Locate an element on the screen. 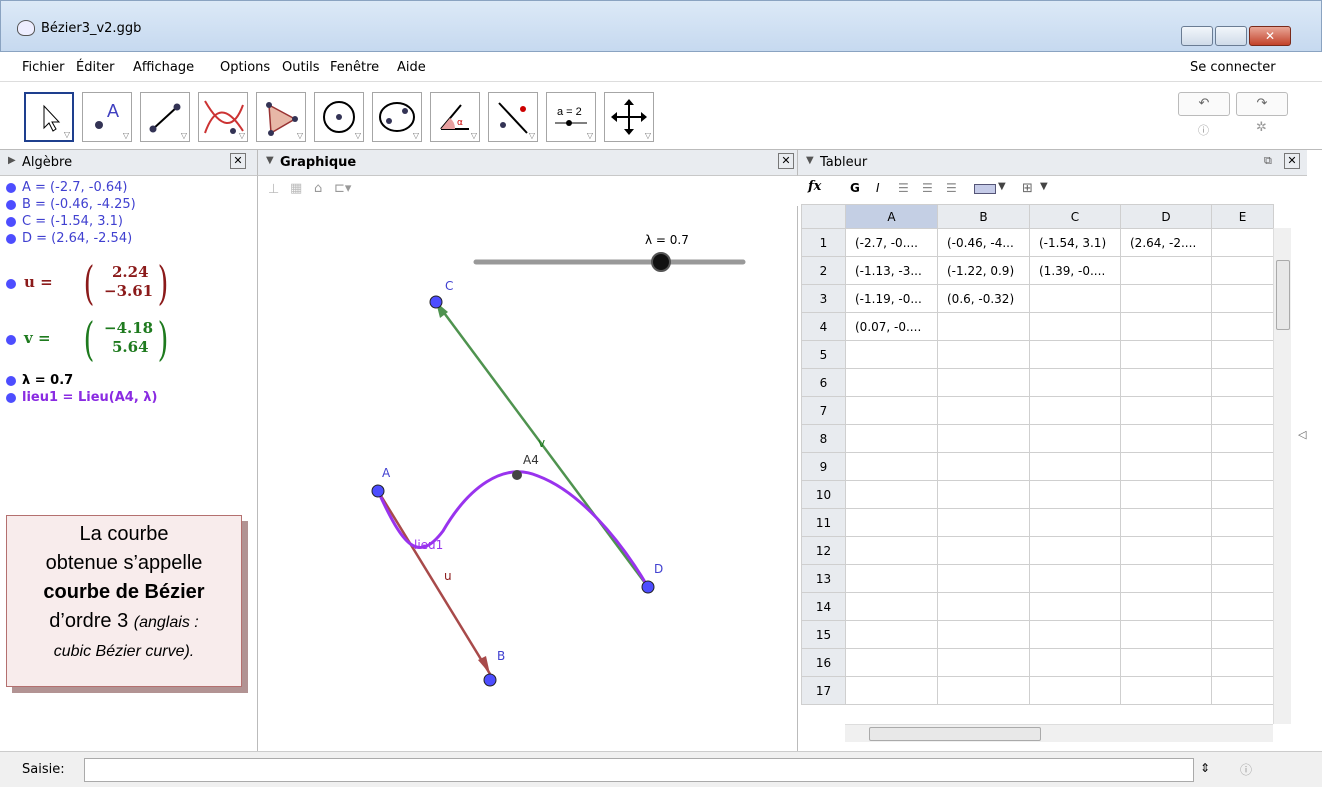 This screenshot has width=1322, height=787. column-header-b: B is located at coordinates (983, 216).